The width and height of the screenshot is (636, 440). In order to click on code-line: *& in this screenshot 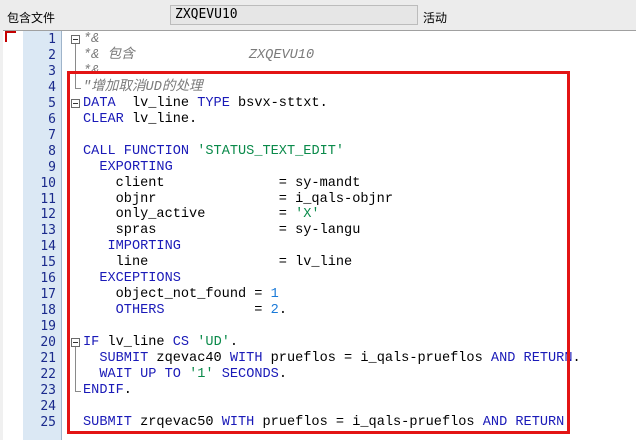, I will do `click(91, 40)`.